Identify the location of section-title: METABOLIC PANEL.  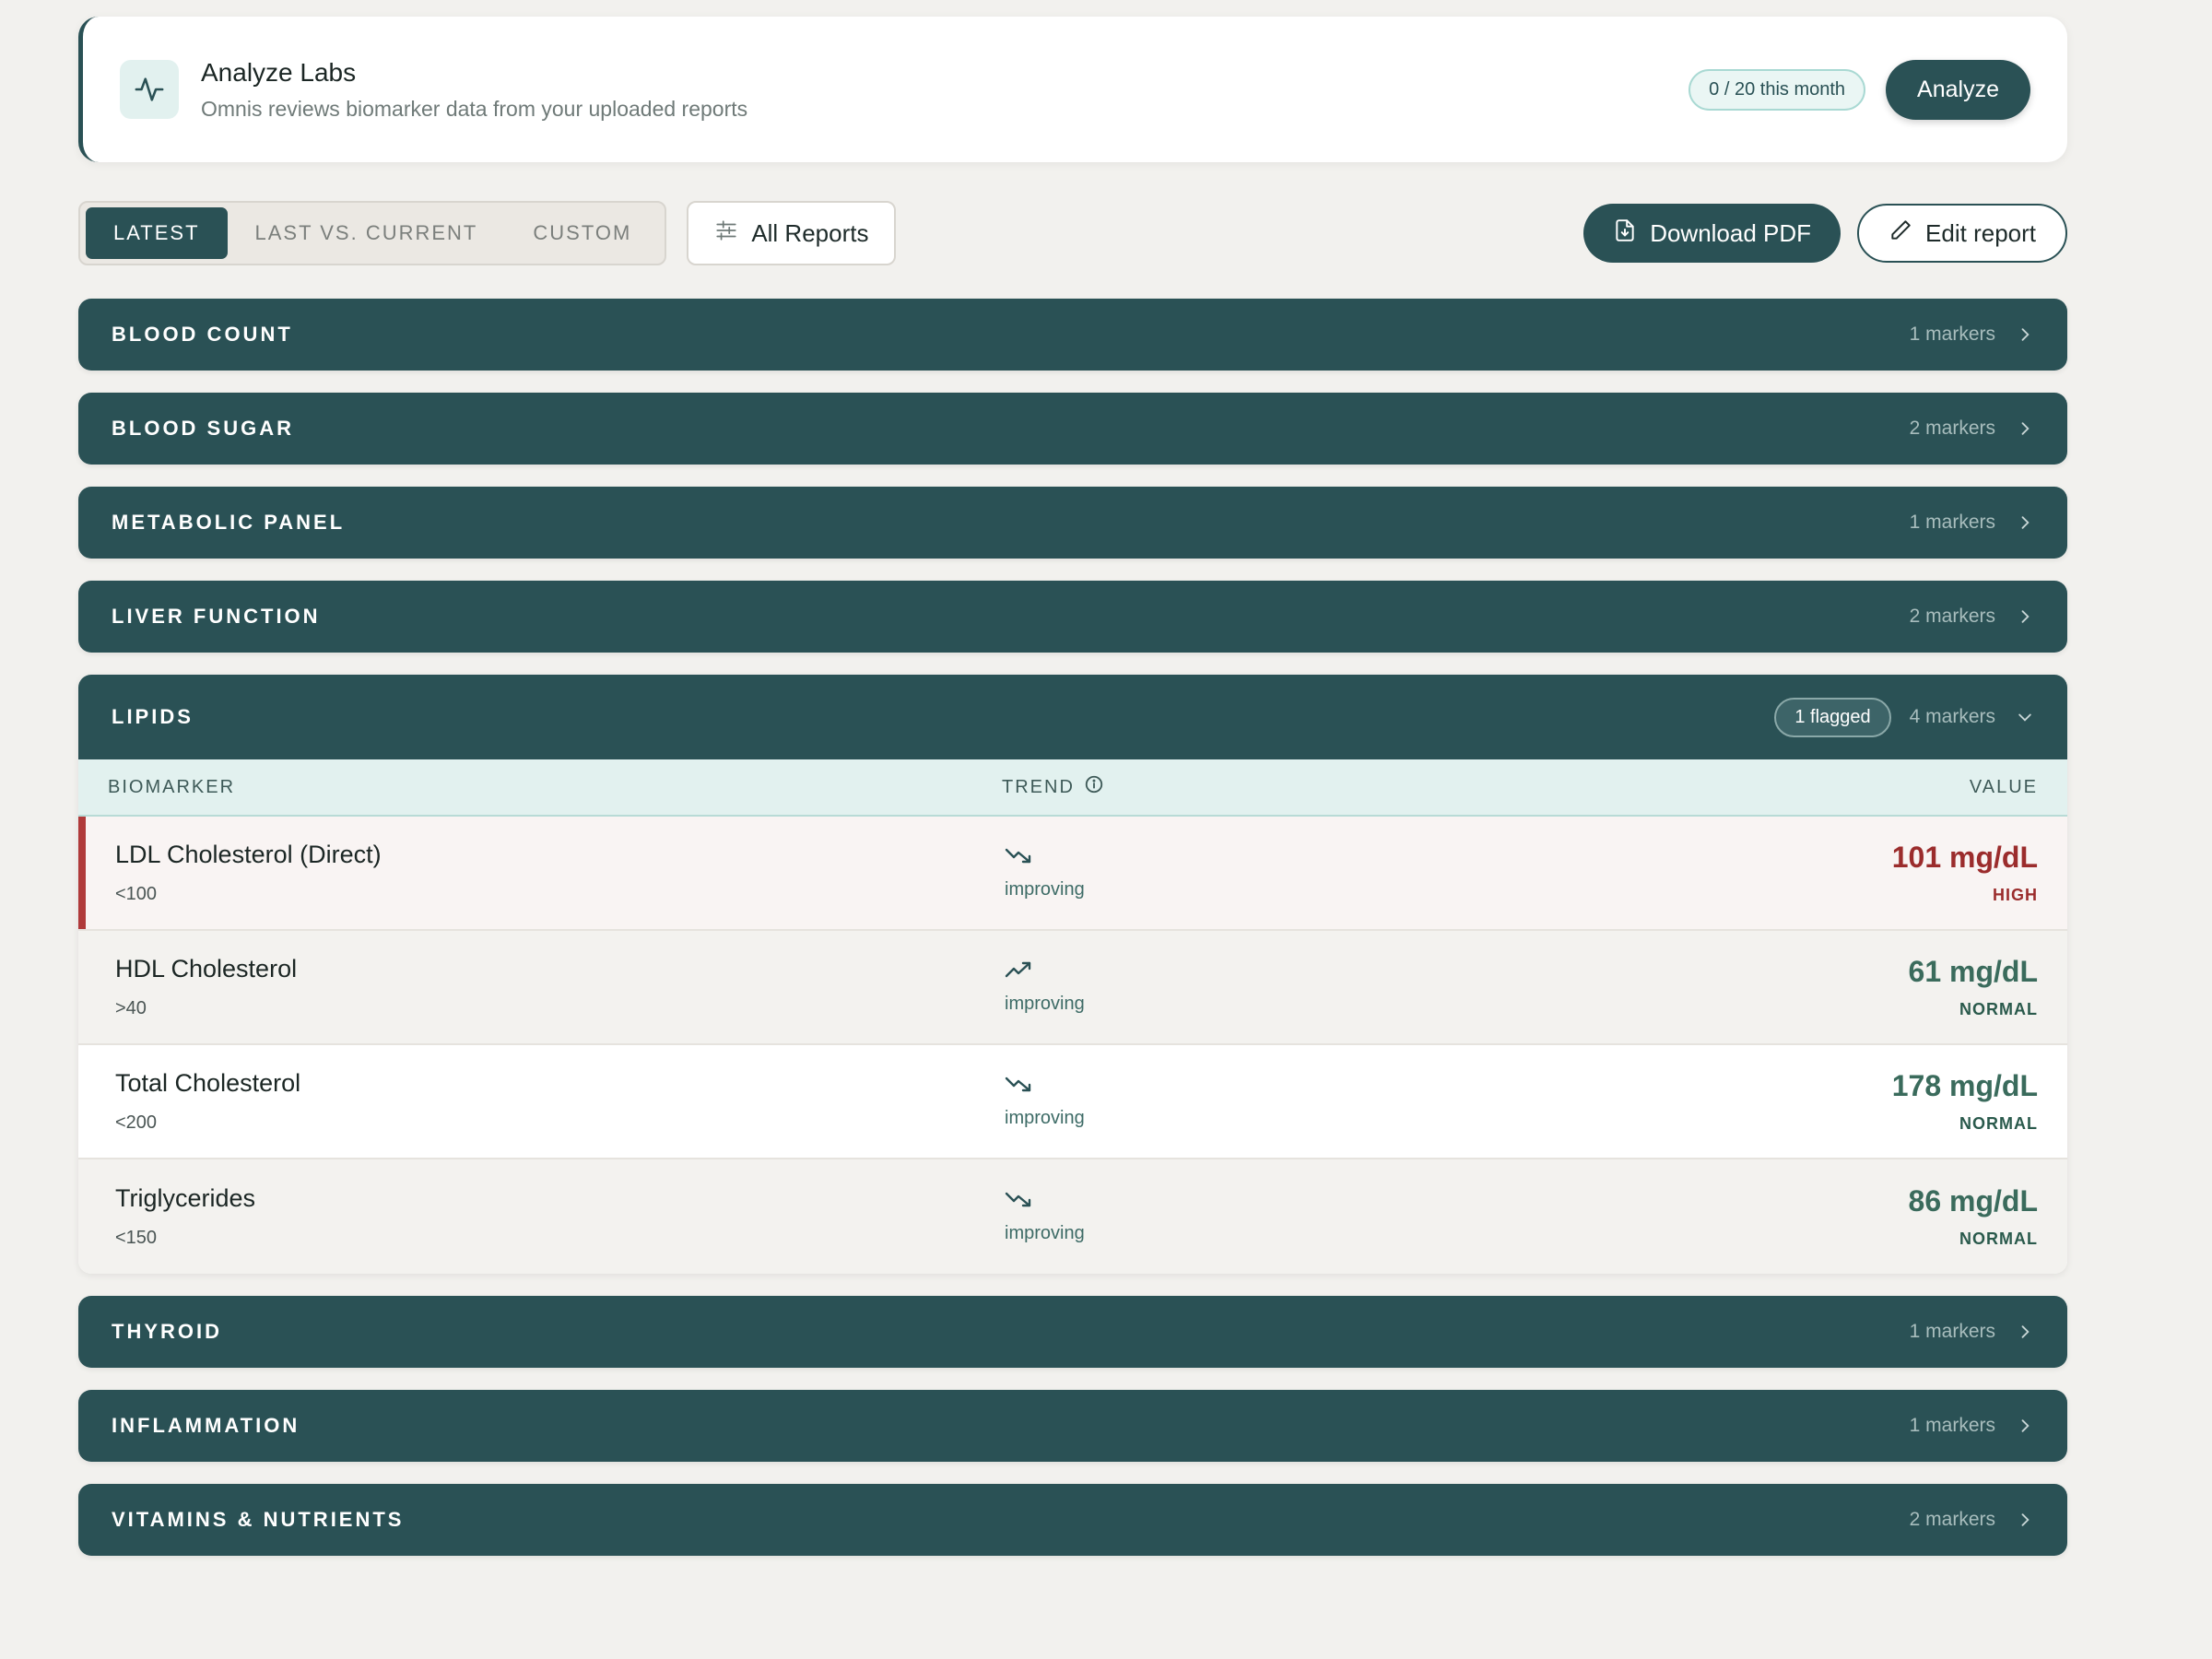
(229, 522).